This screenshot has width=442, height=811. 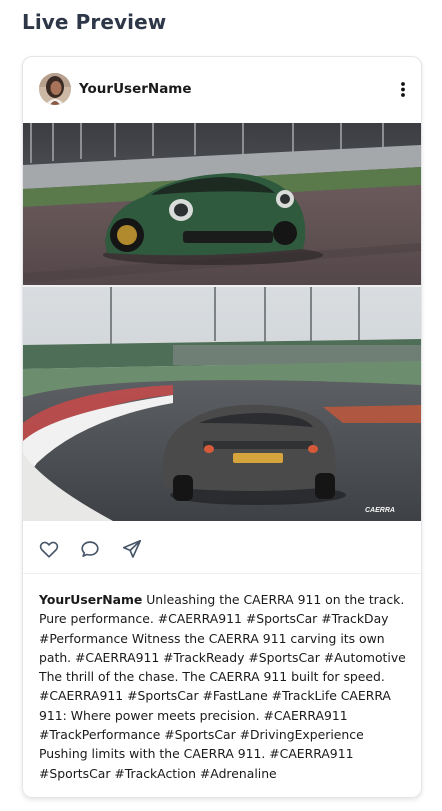 I want to click on send-icon, so click(x=132, y=548).